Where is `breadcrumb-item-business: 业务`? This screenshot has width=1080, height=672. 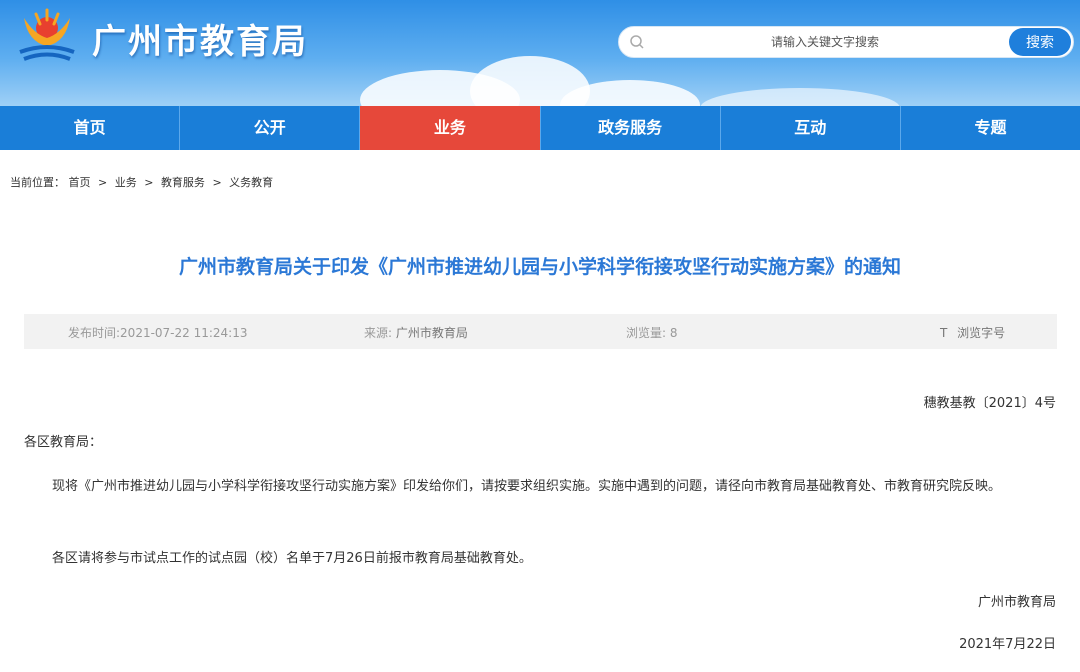 breadcrumb-item-business: 业务 is located at coordinates (126, 182).